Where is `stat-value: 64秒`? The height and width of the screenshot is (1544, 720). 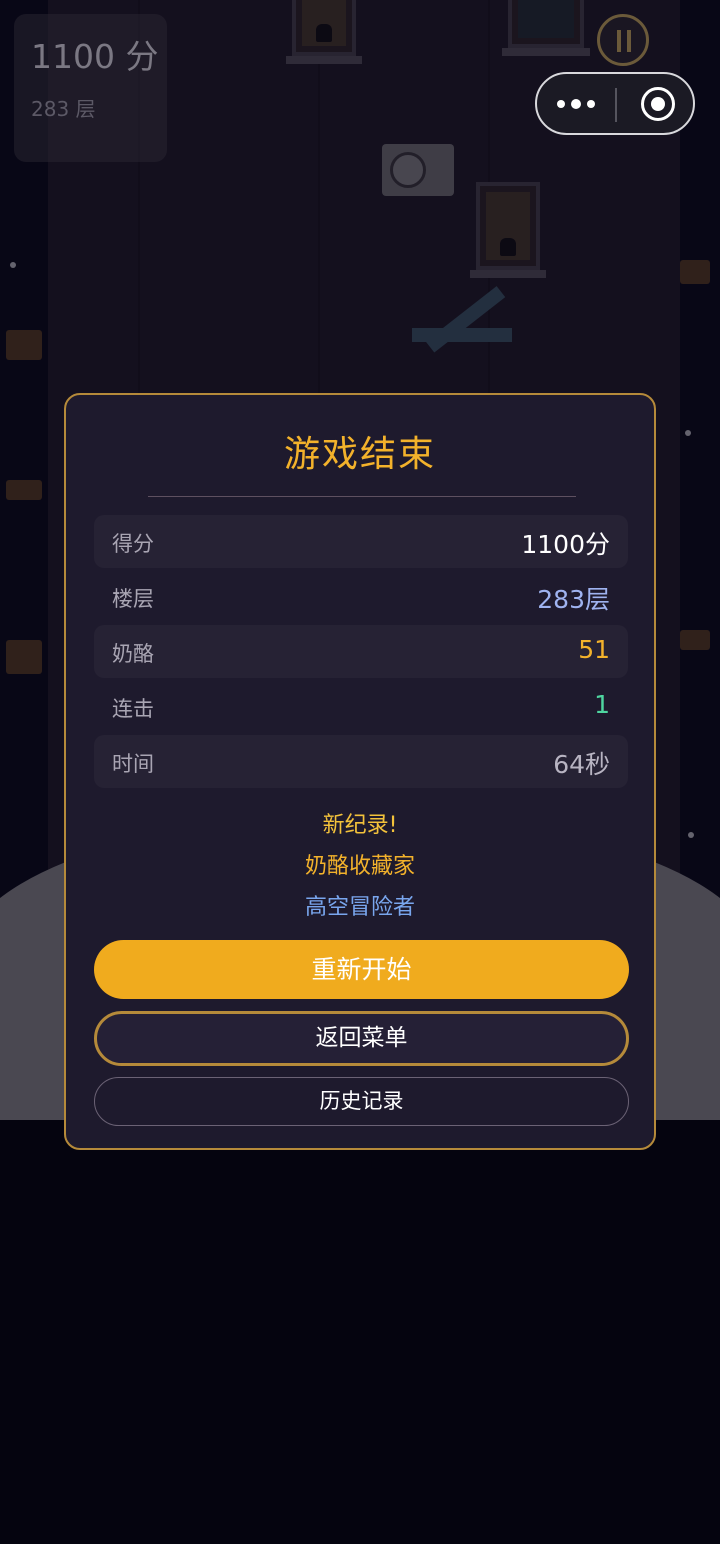 stat-value: 64秒 is located at coordinates (581, 764).